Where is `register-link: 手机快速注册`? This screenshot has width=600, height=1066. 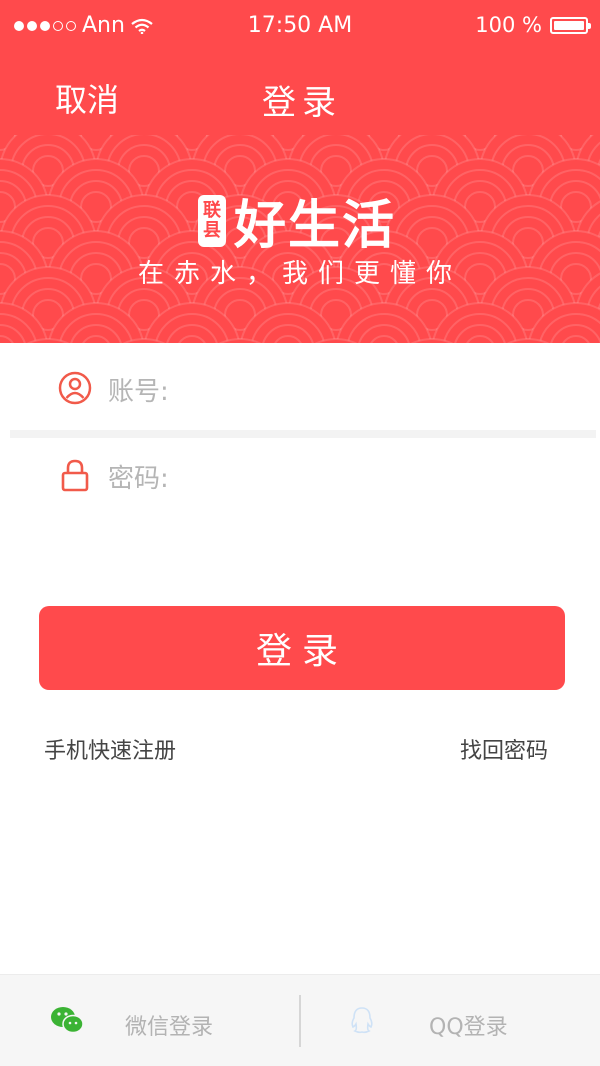
register-link: 手机快速注册 is located at coordinates (110, 749).